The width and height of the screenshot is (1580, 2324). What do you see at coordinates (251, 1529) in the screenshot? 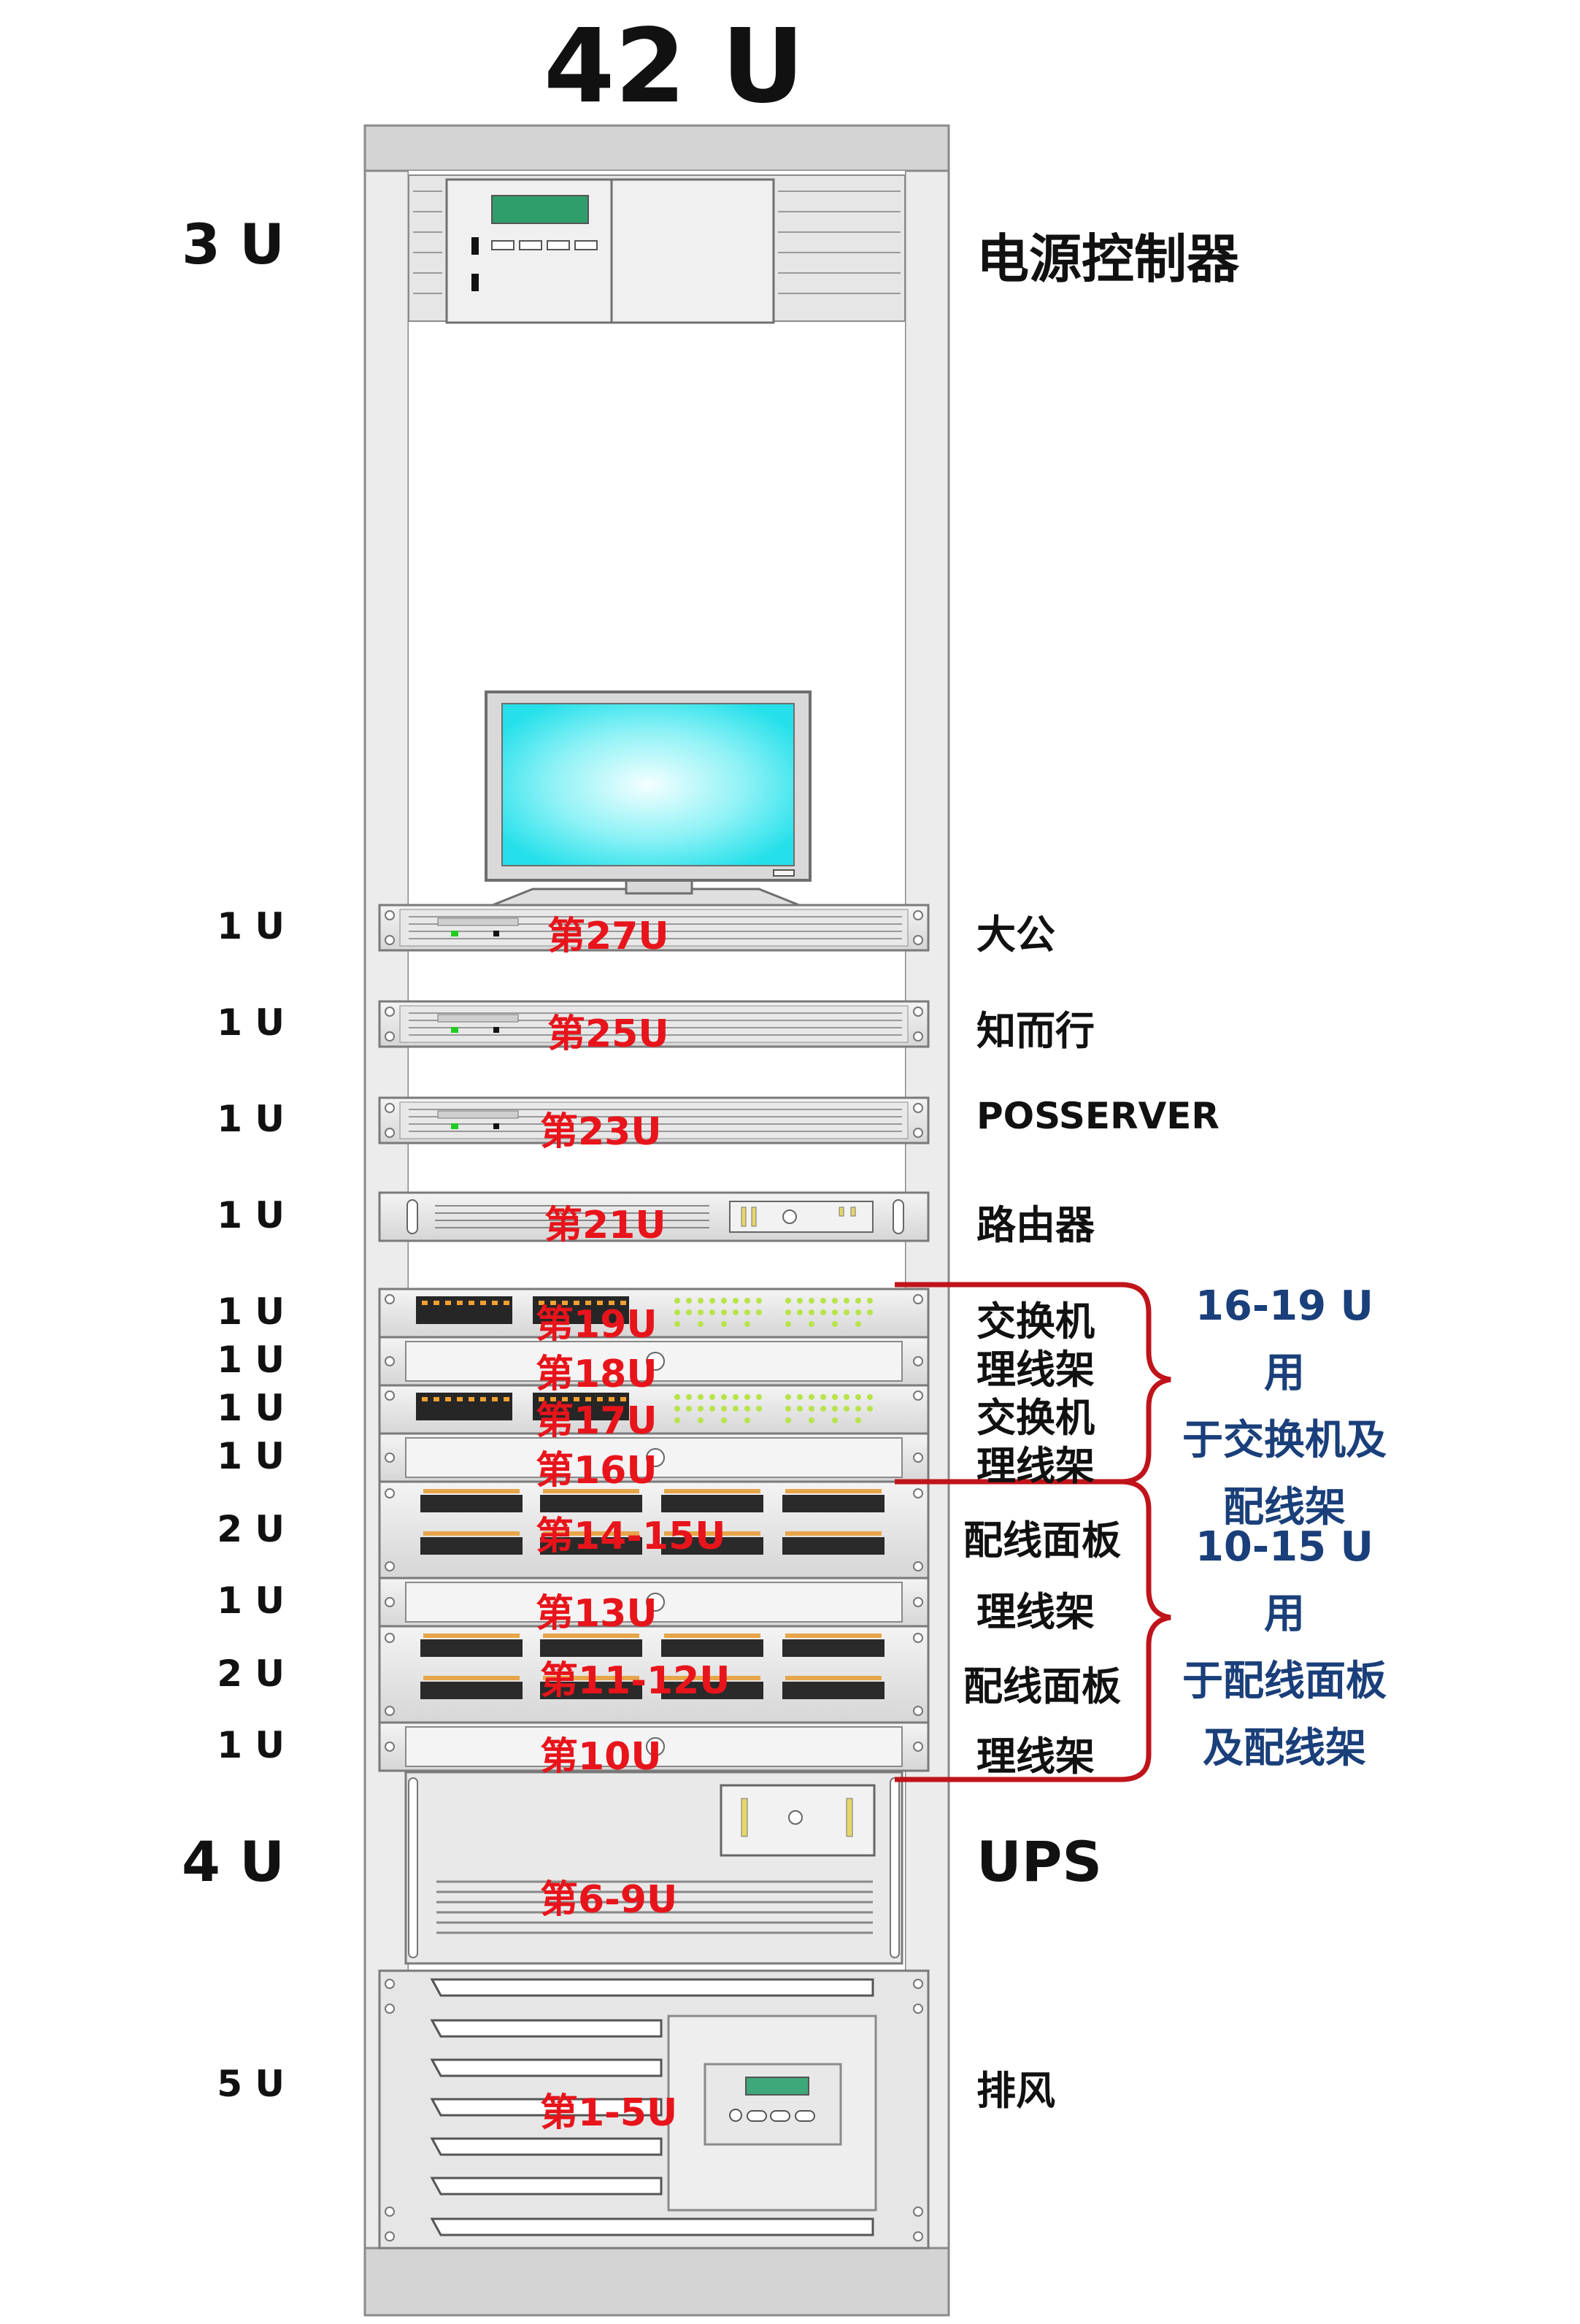
I see `u-label-patch-14-15: 2 U` at bounding box center [251, 1529].